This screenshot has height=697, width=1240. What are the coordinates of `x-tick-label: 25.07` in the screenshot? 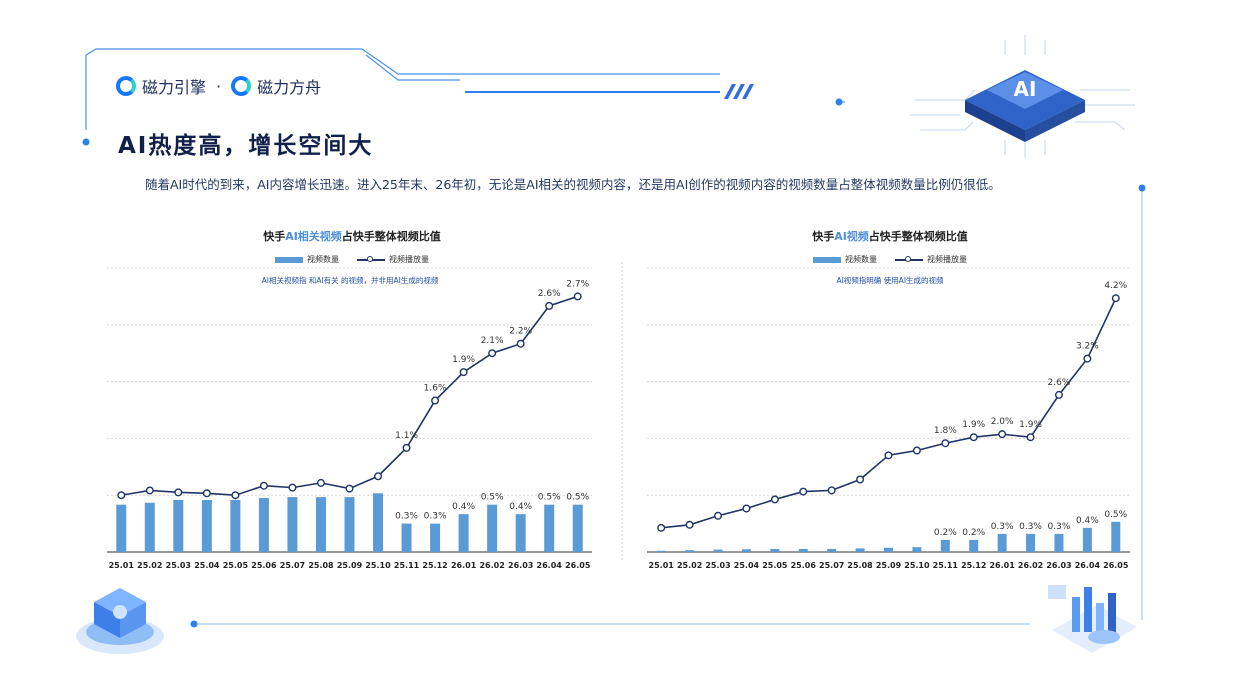 It's located at (292, 565).